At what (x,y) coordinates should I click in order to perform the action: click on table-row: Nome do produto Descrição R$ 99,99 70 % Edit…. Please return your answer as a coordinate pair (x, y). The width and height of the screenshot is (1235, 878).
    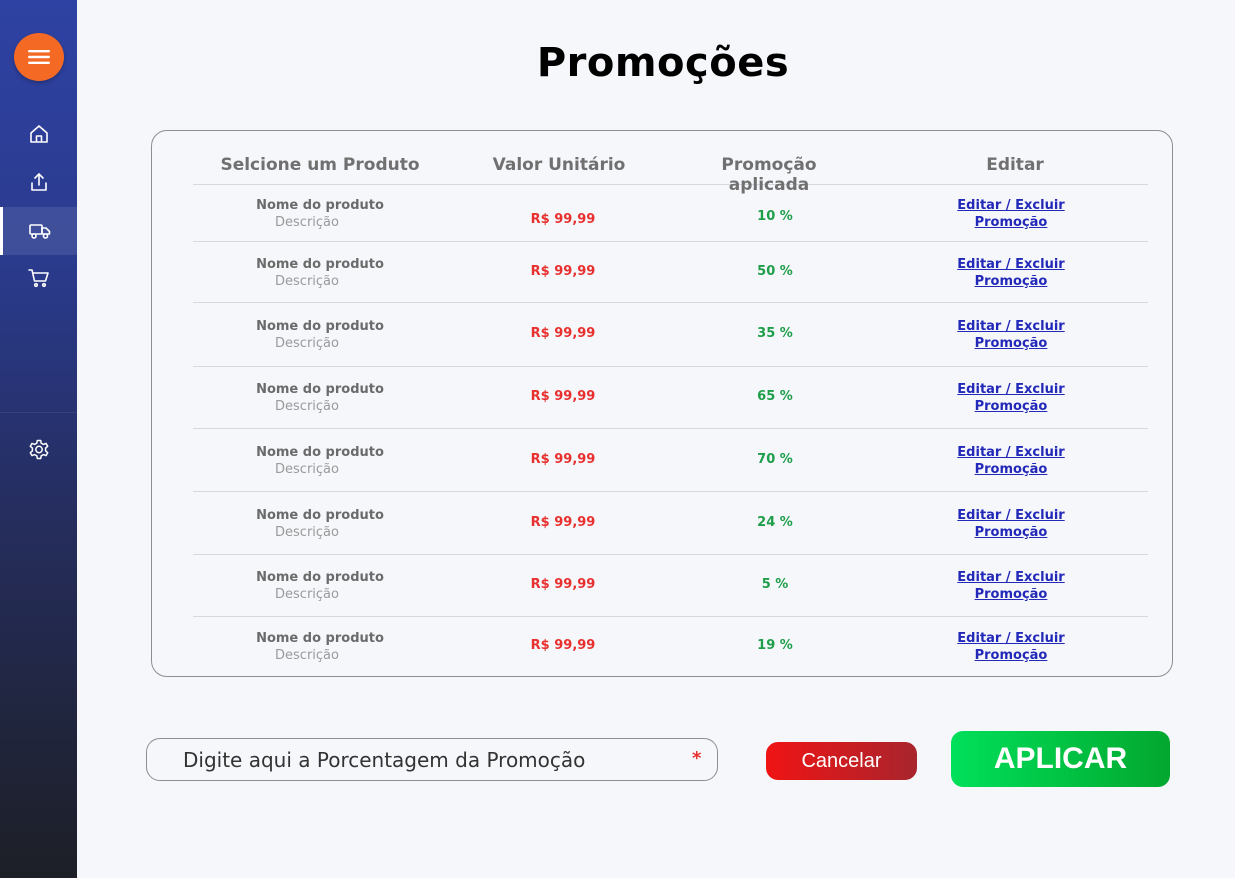
    Looking at the image, I should click on (670, 460).